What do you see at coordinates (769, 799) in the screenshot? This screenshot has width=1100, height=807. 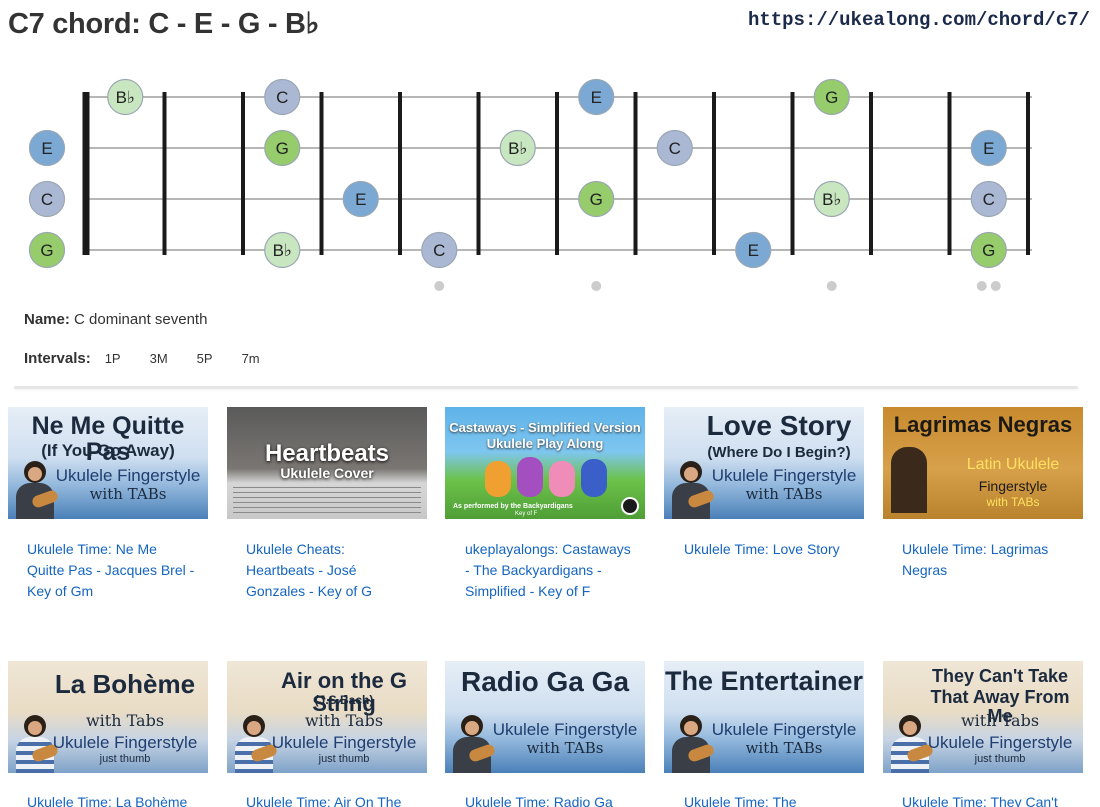 I see `video-title-link: Ukulele Time: The` at bounding box center [769, 799].